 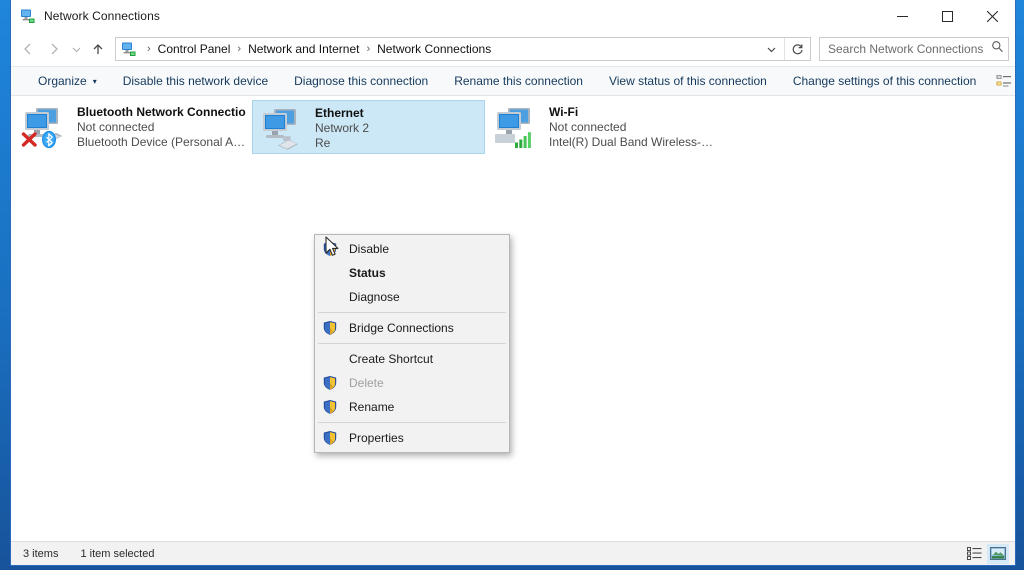 I want to click on menu-item-label: Create Shortcut, so click(x=391, y=359).